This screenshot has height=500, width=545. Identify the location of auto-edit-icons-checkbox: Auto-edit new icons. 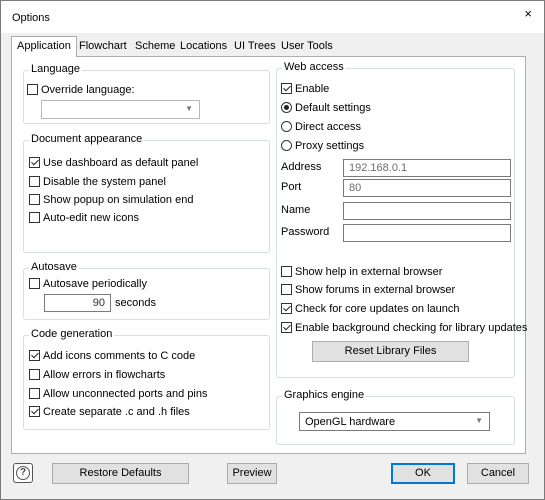
(84, 218).